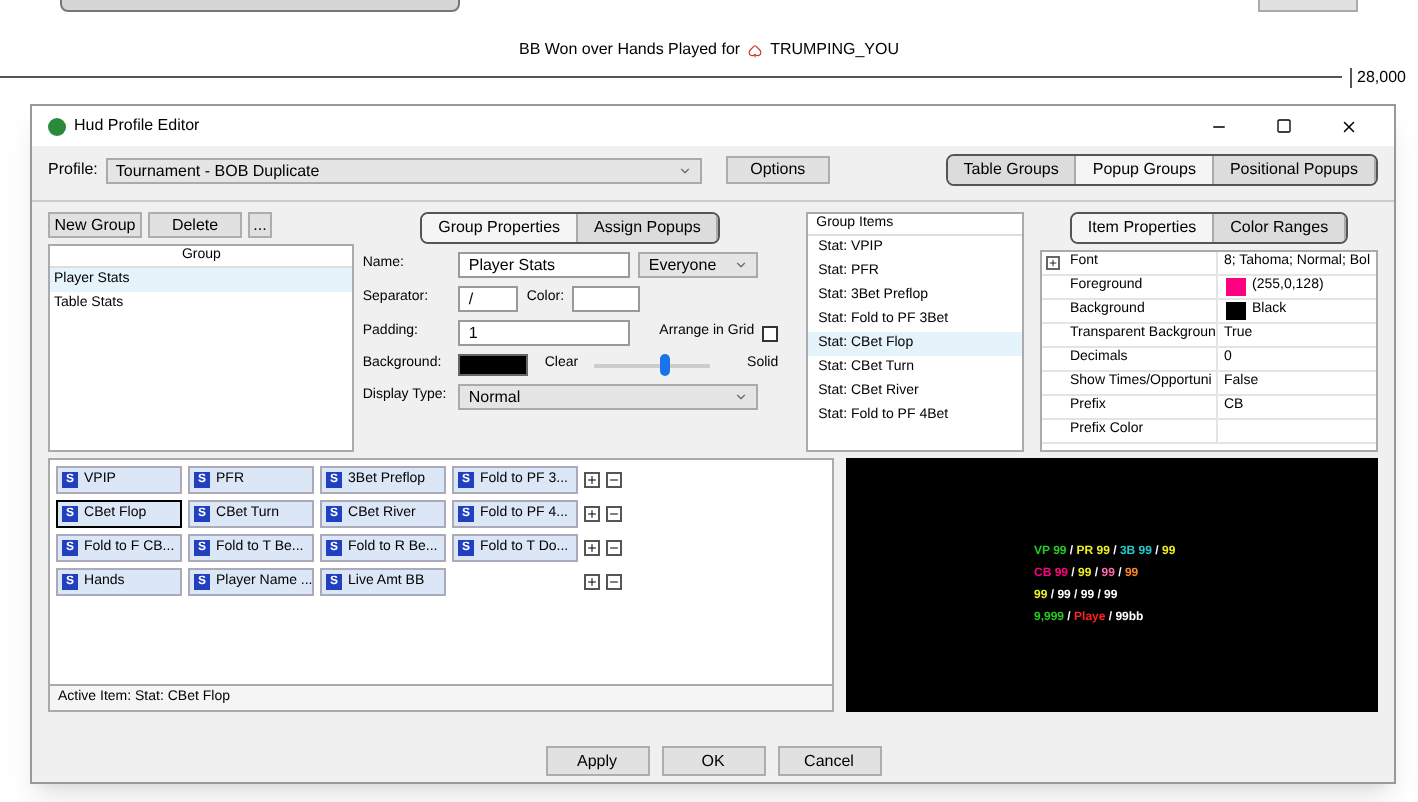 This screenshot has height=802, width=1418. Describe the element at coordinates (1145, 170) in the screenshot. I see `tab: Popup Groups` at that location.